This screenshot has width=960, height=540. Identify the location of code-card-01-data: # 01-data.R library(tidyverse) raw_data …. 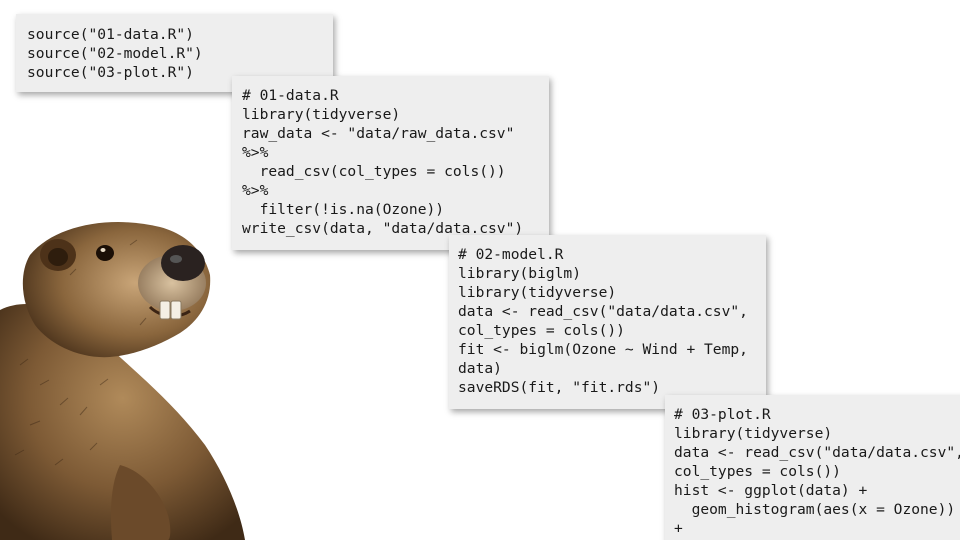
(390, 163).